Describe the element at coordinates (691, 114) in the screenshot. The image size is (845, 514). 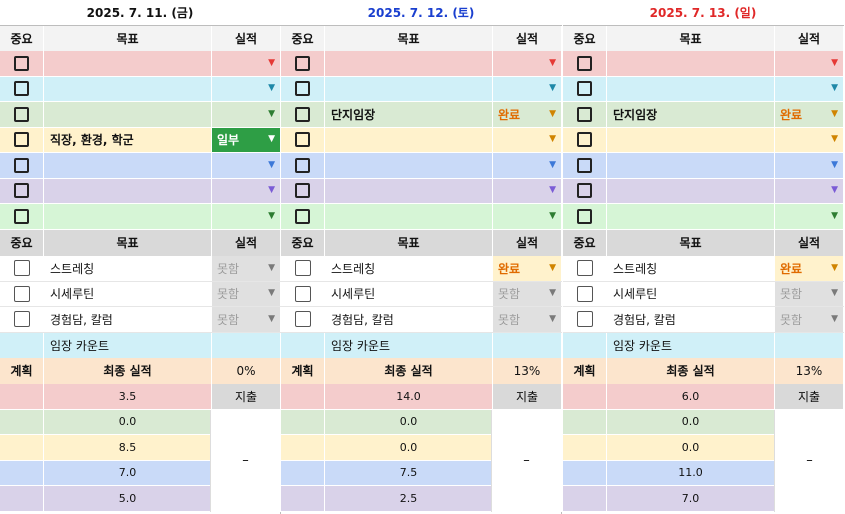
I see `goal-text: 단지임장` at that location.